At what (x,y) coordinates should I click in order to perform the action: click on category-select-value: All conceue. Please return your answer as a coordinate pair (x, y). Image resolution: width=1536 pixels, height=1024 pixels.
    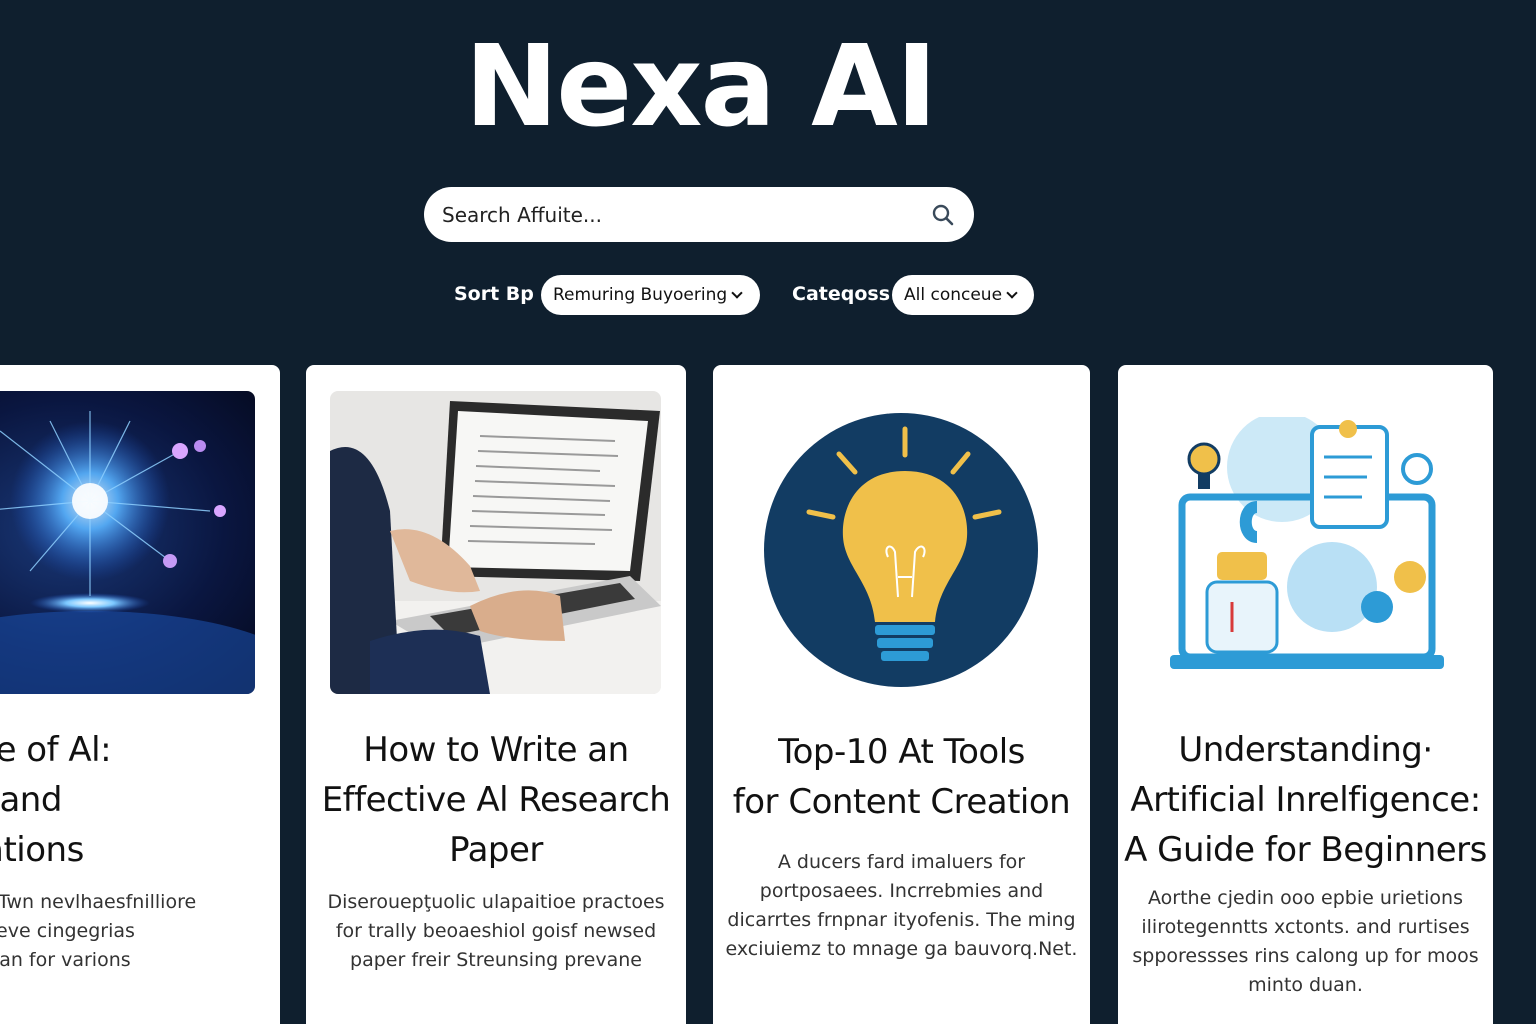
    Looking at the image, I should click on (953, 295).